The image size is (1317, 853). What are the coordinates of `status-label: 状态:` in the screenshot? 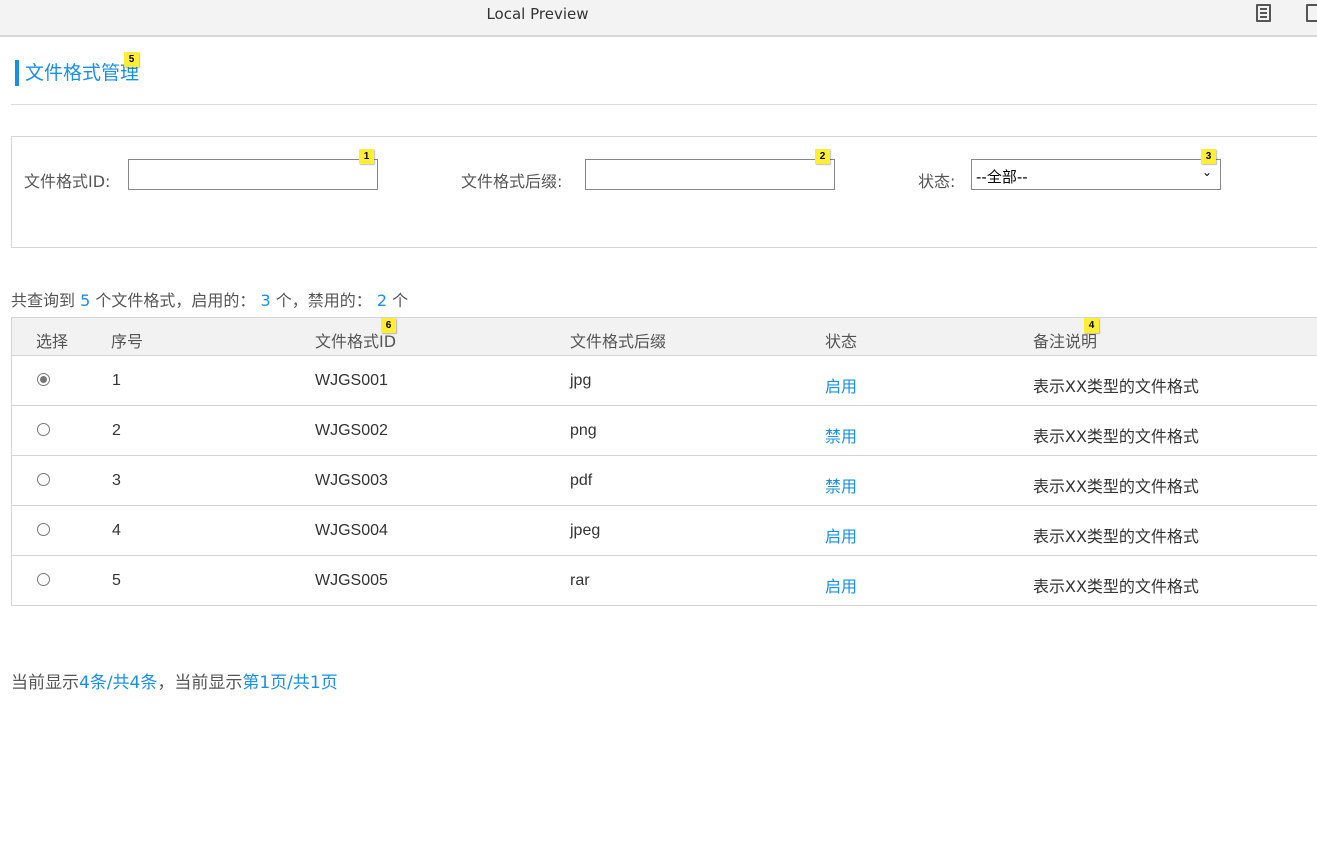 It's located at (937, 181).